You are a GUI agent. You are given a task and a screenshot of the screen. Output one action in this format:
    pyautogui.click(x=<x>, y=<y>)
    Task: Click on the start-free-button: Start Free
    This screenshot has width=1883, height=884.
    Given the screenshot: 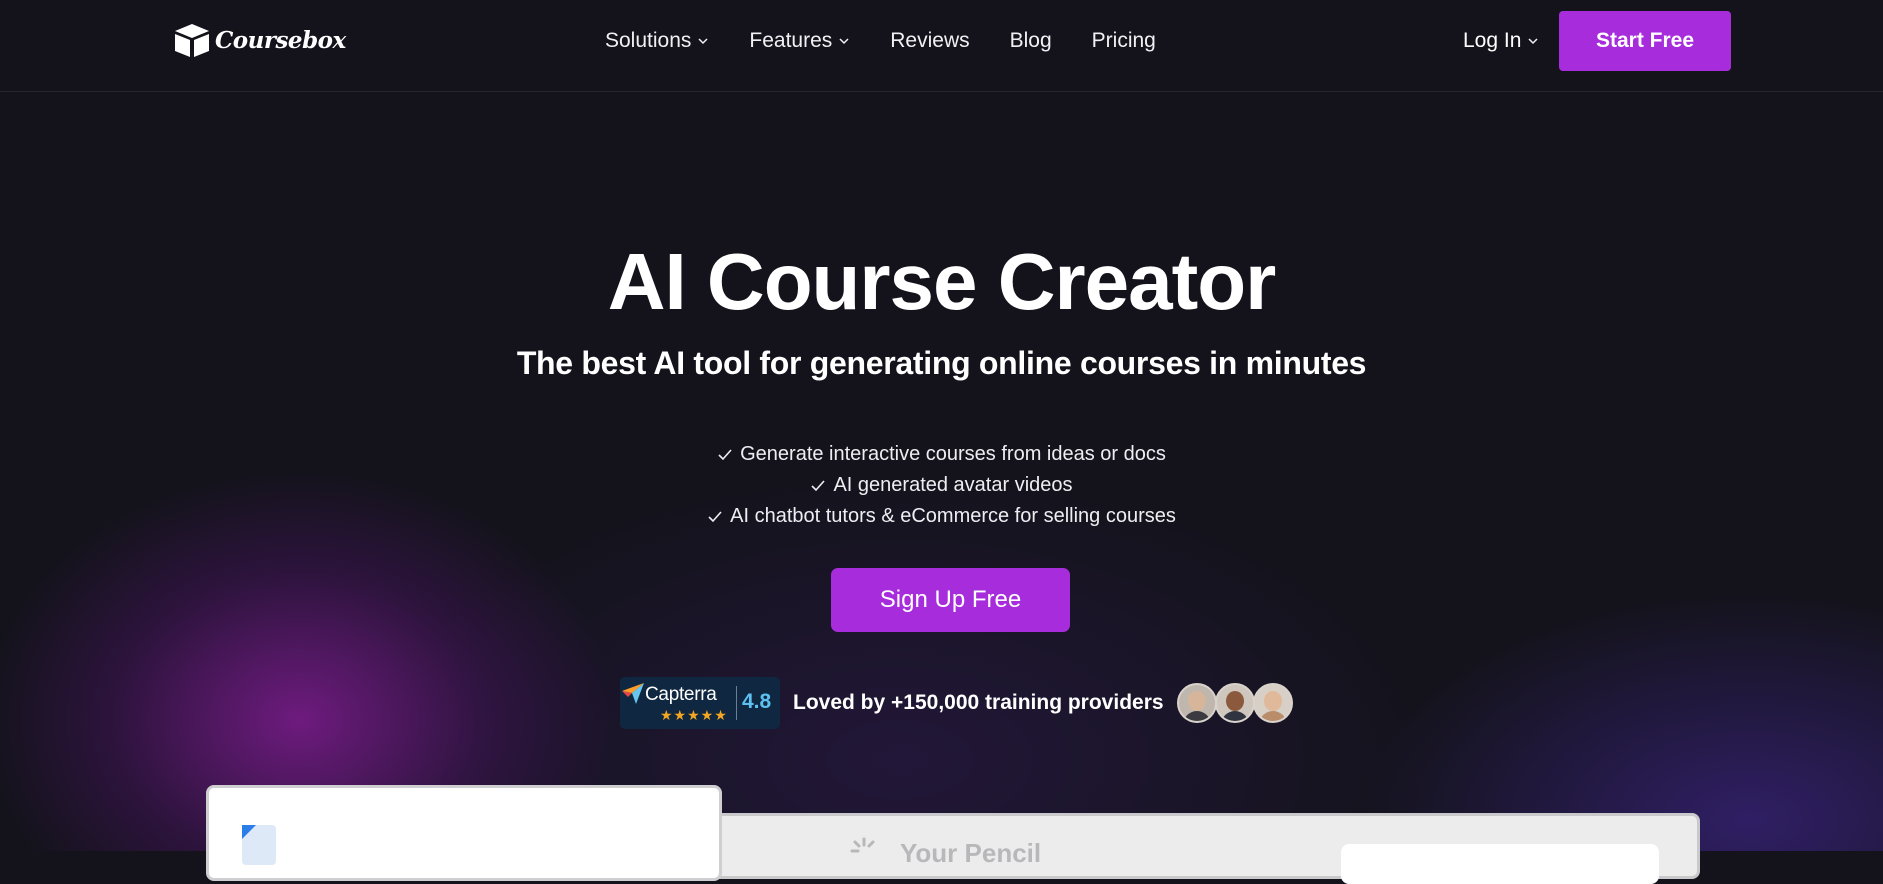 What is the action you would take?
    pyautogui.click(x=1645, y=41)
    